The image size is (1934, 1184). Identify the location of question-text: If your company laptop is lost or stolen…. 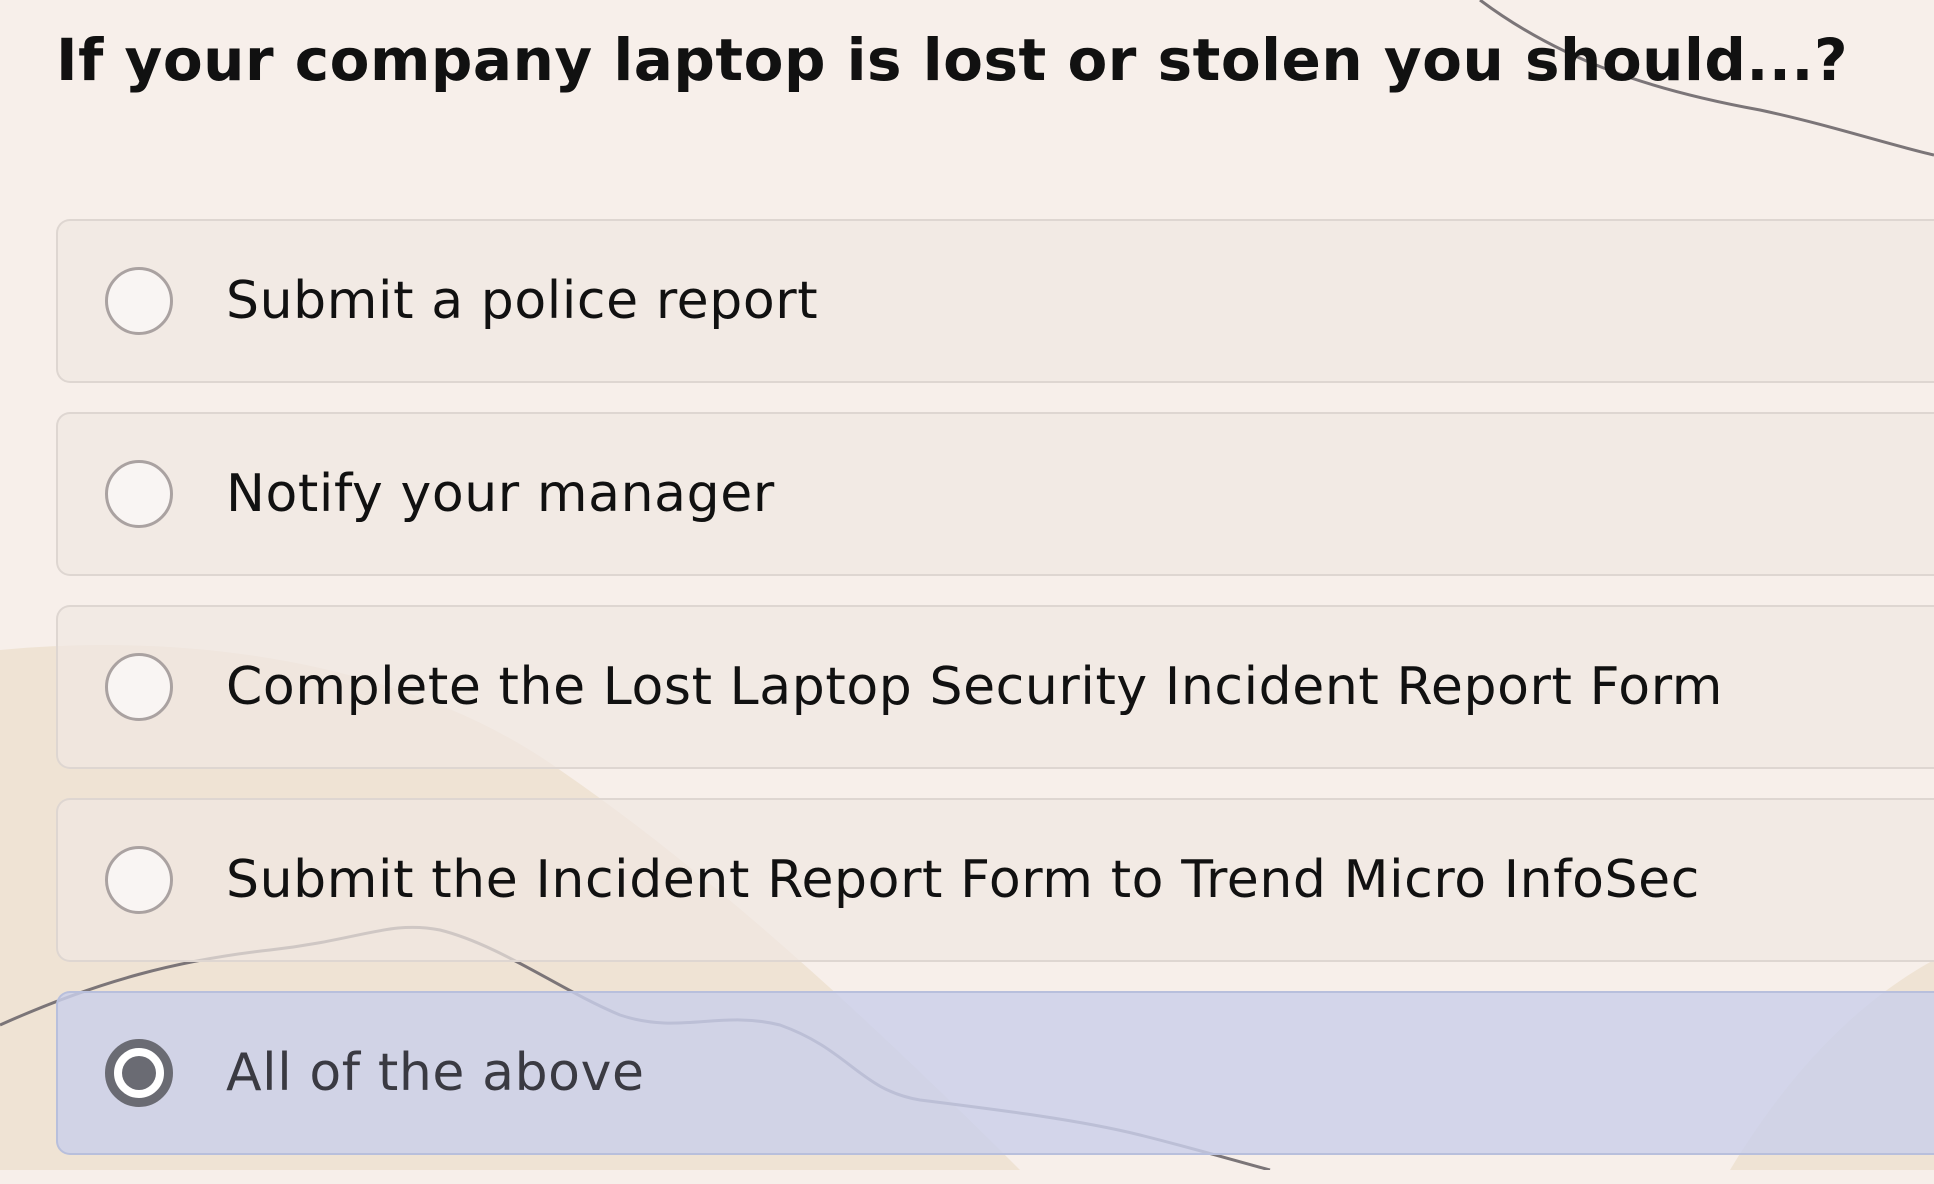
(952, 60).